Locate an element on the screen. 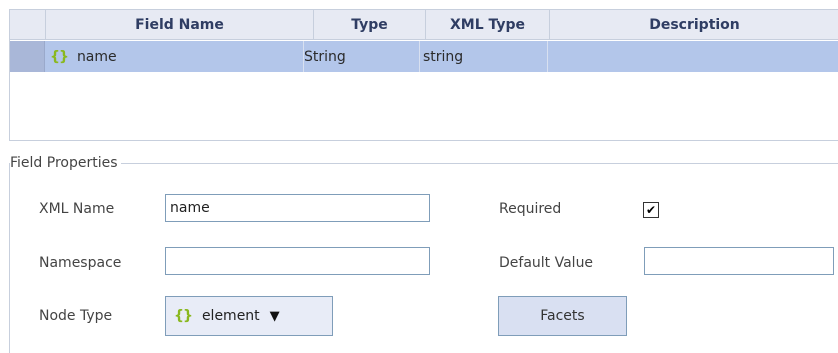 This screenshot has width=838, height=353. cell-description is located at coordinates (693, 56).